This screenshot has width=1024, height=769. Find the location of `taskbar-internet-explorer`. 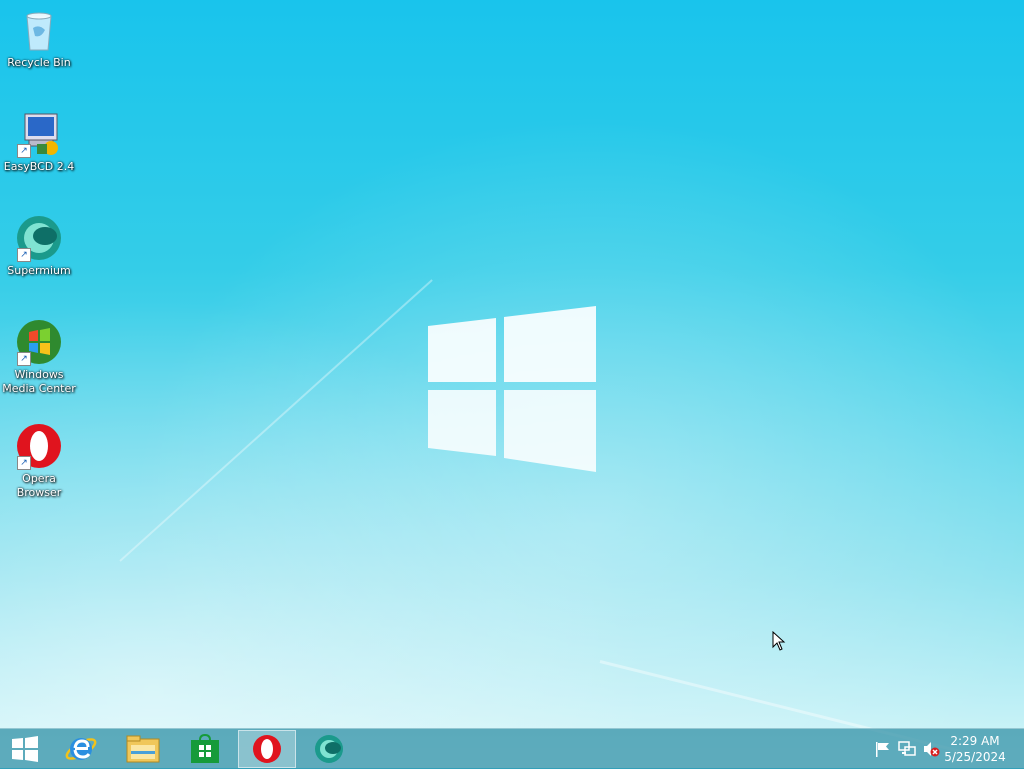

taskbar-internet-explorer is located at coordinates (81, 749).